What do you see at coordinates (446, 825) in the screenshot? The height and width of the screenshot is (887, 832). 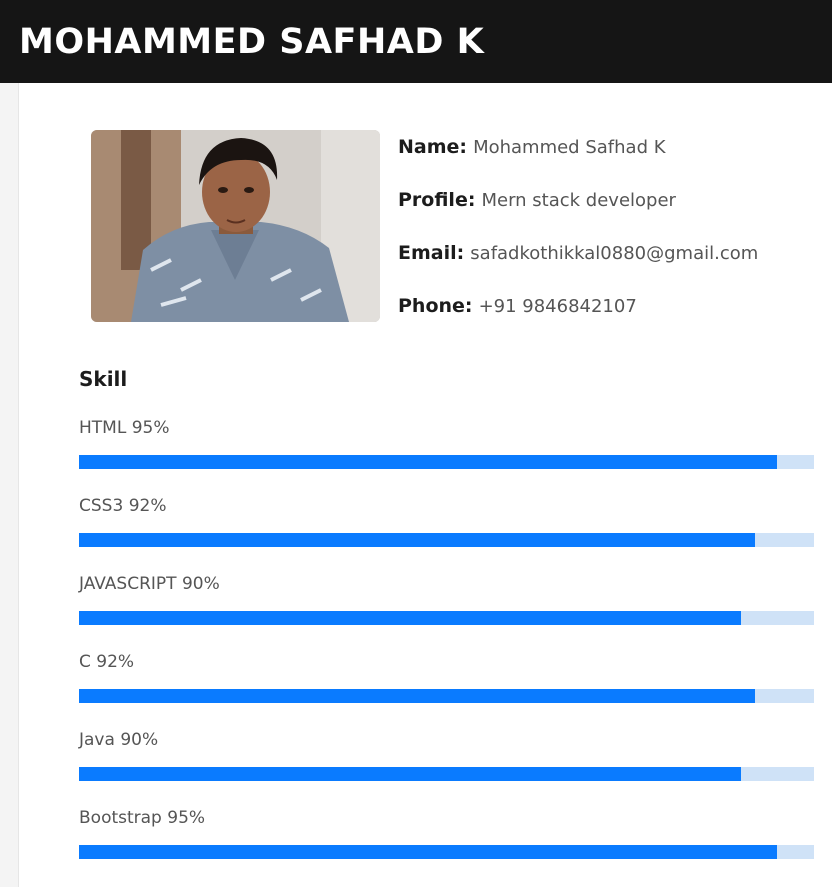 I see `skill-label: Bootstrap 95%` at bounding box center [446, 825].